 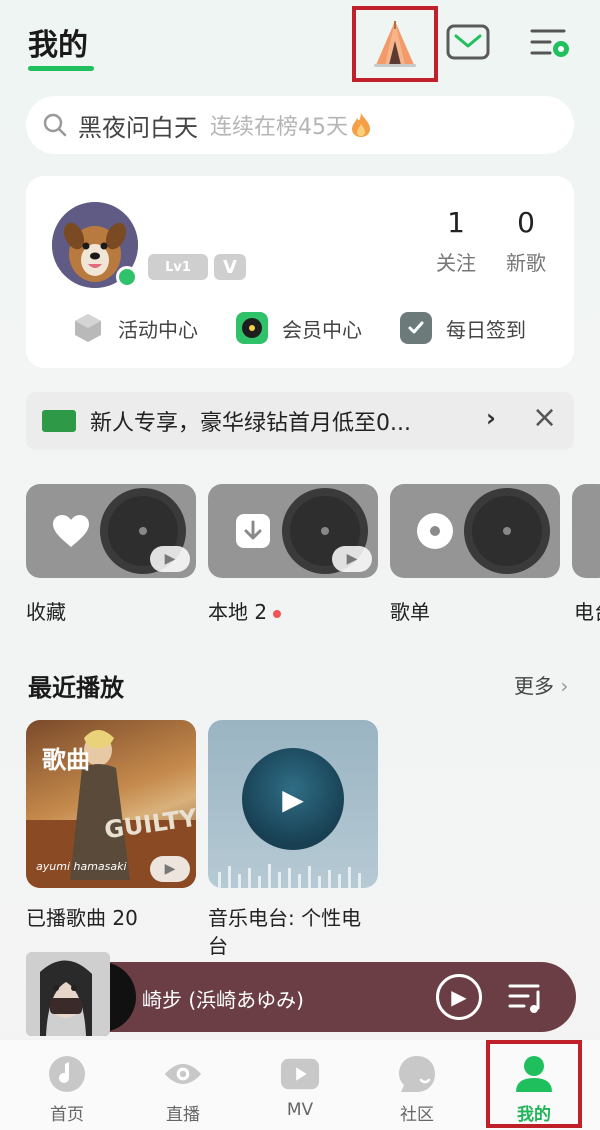 I want to click on playlist-icon, so click(x=524, y=998).